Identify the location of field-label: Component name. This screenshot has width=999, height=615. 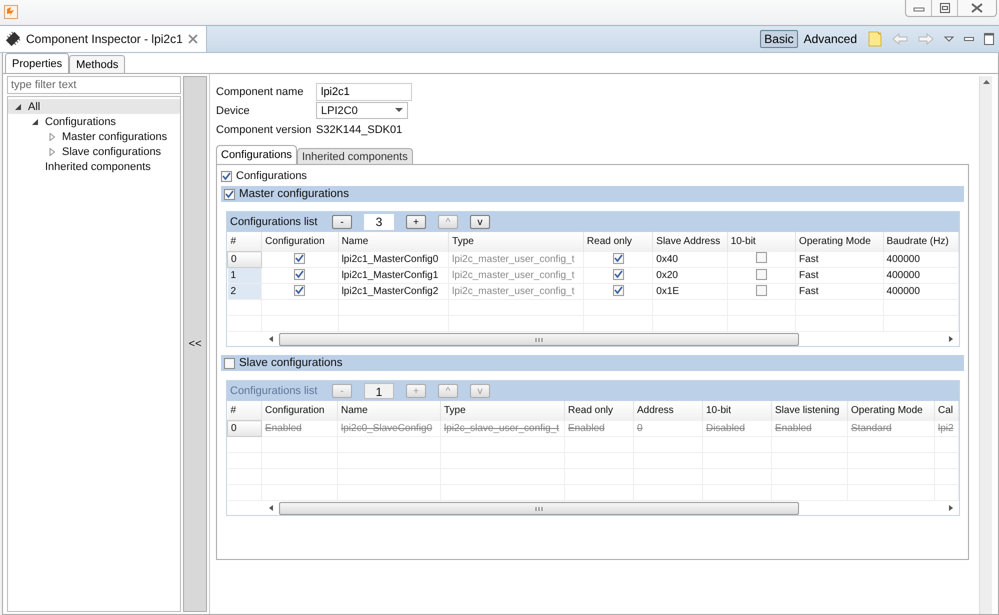
(260, 92).